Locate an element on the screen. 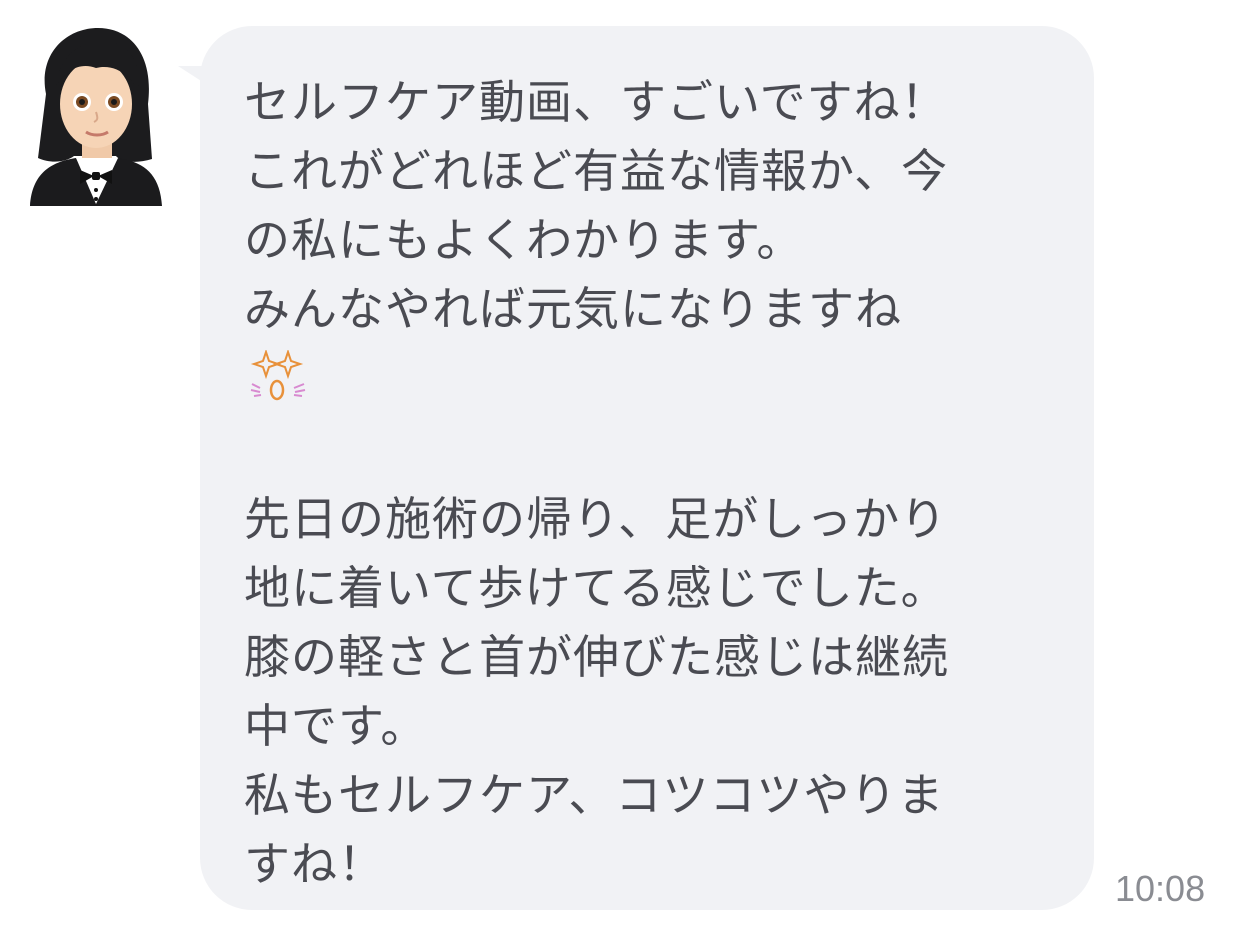 The image size is (1242, 935). woman-in-tuxedo-icon is located at coordinates (96, 117).